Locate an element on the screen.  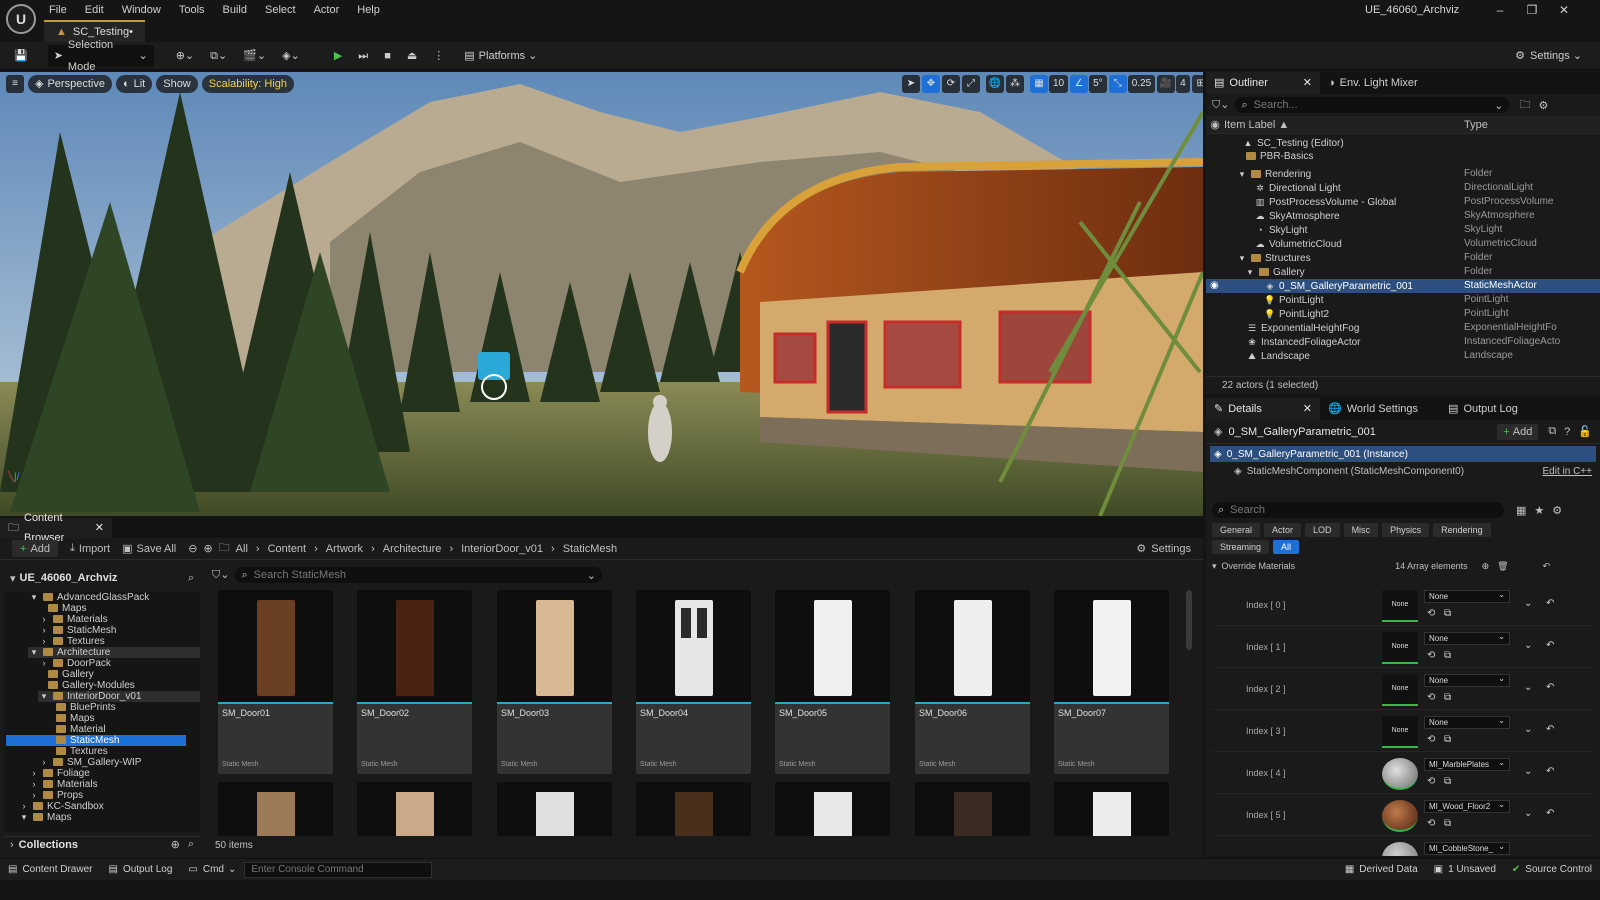
rotation-snap-icon: ∠ is located at coordinates (1079, 84).